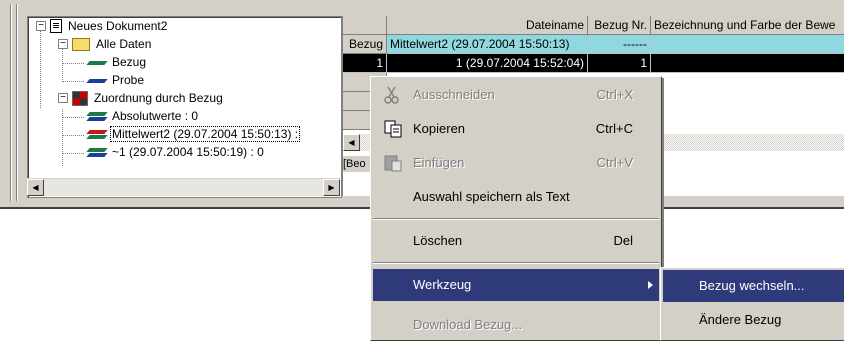 Image resolution: width=844 pixels, height=341 pixels. What do you see at coordinates (614, 128) in the screenshot?
I see `menu-item-shortcut: Ctrl+C` at bounding box center [614, 128].